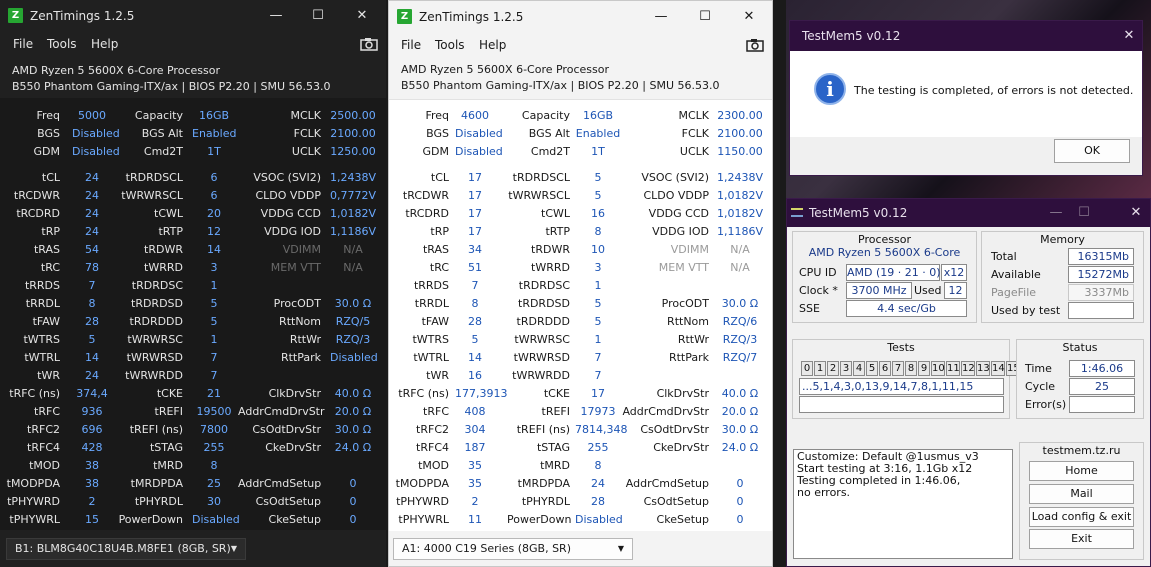  Describe the element at coordinates (740, 267) in the screenshot. I see `mem-vtt-value: N/A` at that location.